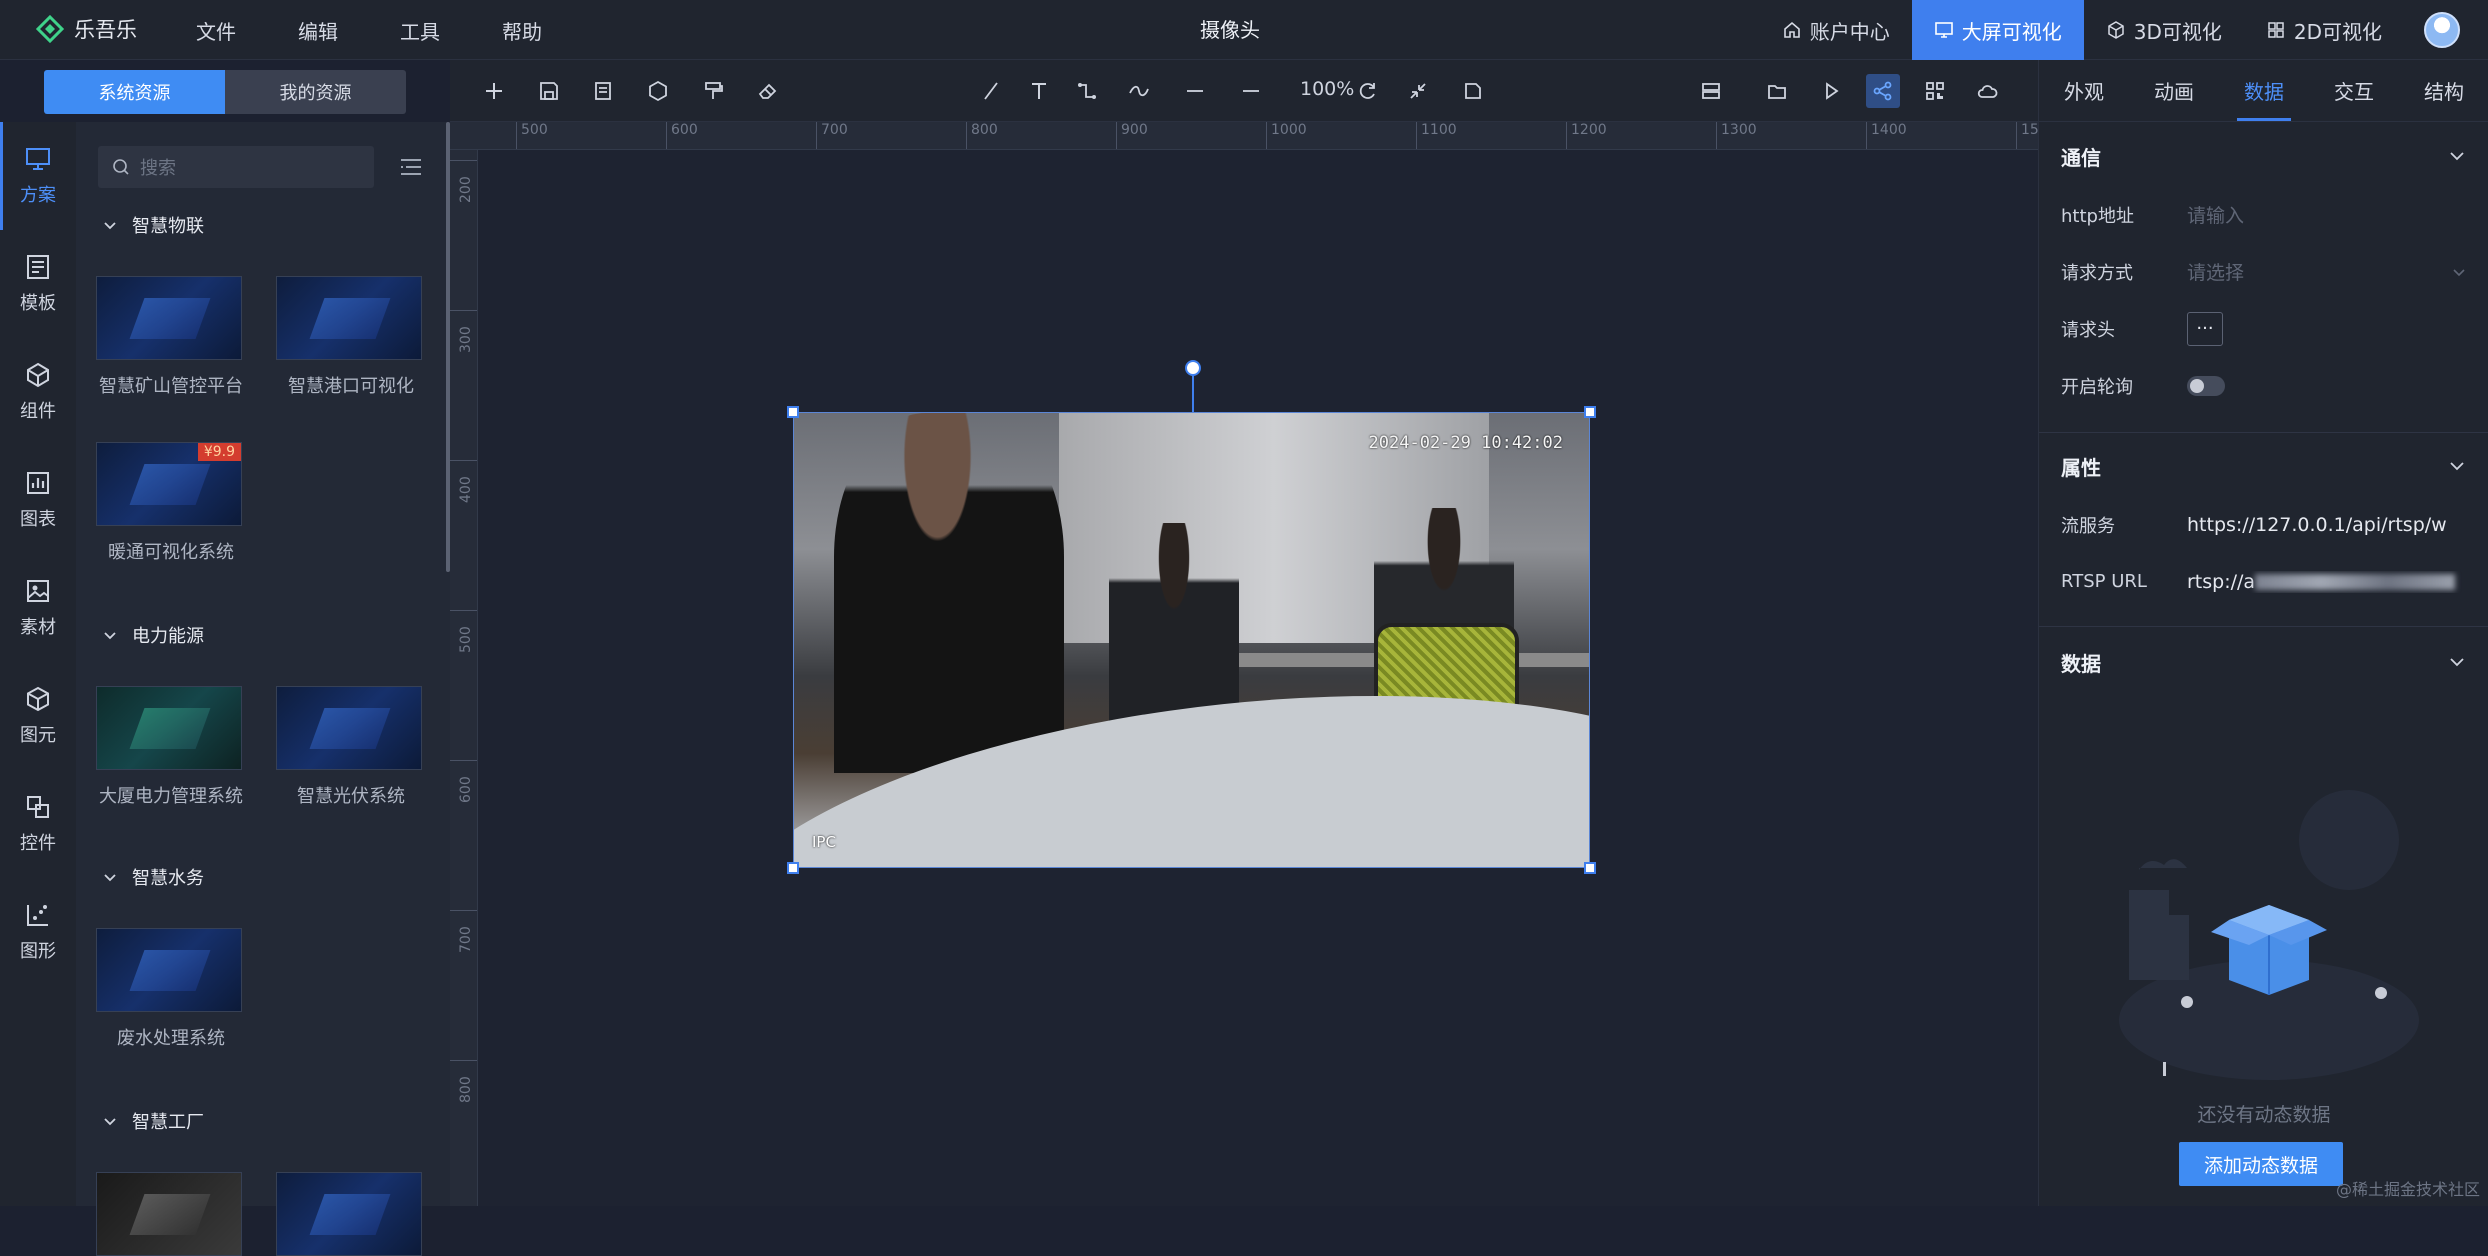 The width and height of the screenshot is (2488, 1256). I want to click on fit-button, so click(1473, 91).